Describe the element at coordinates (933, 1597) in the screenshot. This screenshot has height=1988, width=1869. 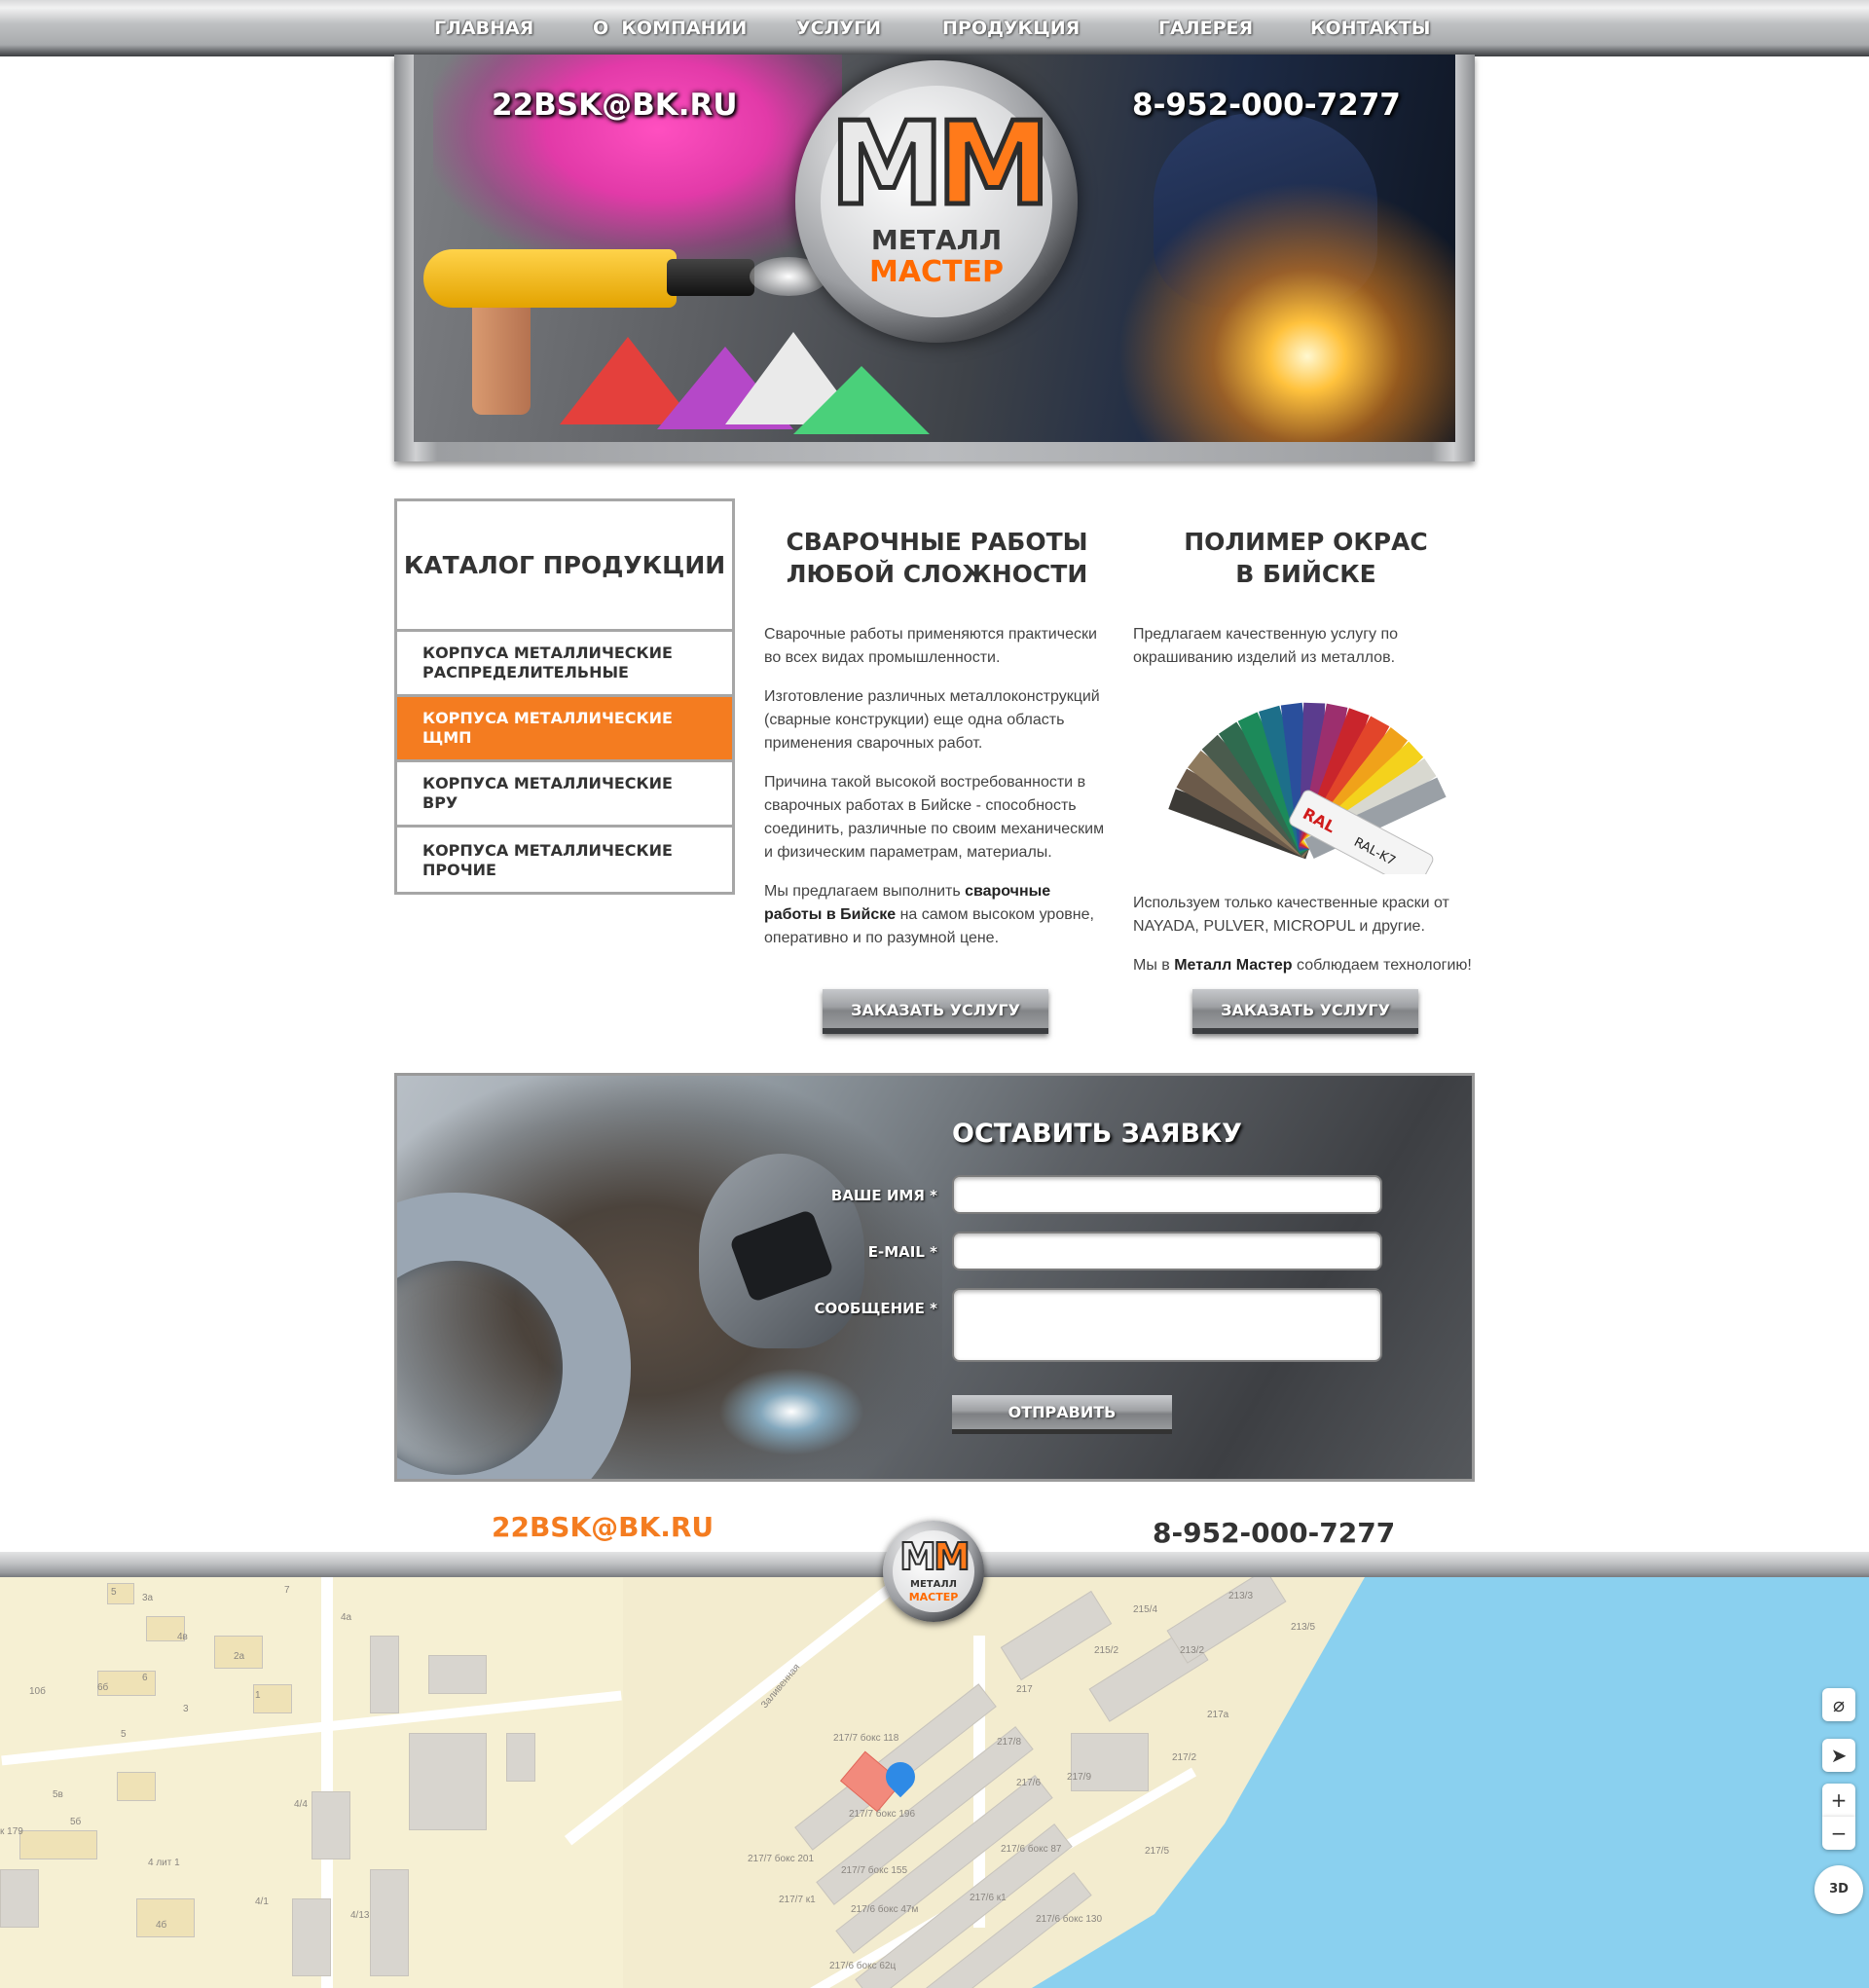
I see `footer-logo-line-master: МАСТЕР` at that location.